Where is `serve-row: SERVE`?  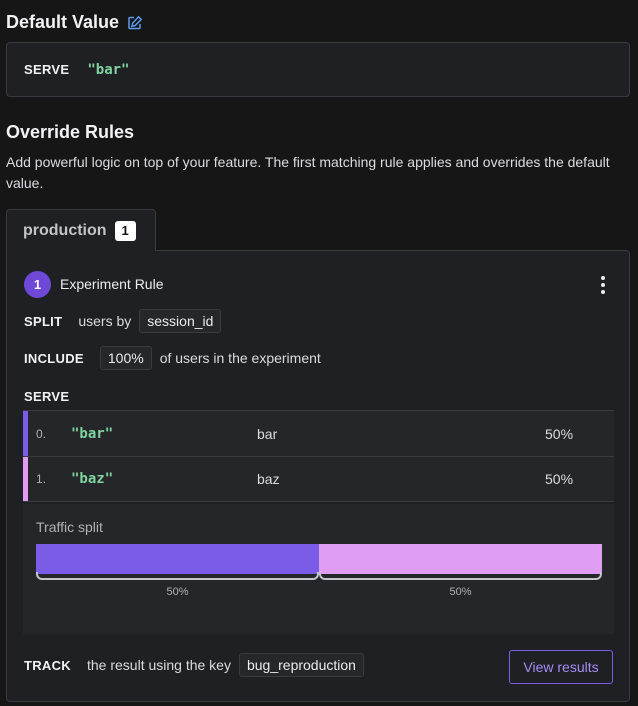 serve-row: SERVE is located at coordinates (54, 396).